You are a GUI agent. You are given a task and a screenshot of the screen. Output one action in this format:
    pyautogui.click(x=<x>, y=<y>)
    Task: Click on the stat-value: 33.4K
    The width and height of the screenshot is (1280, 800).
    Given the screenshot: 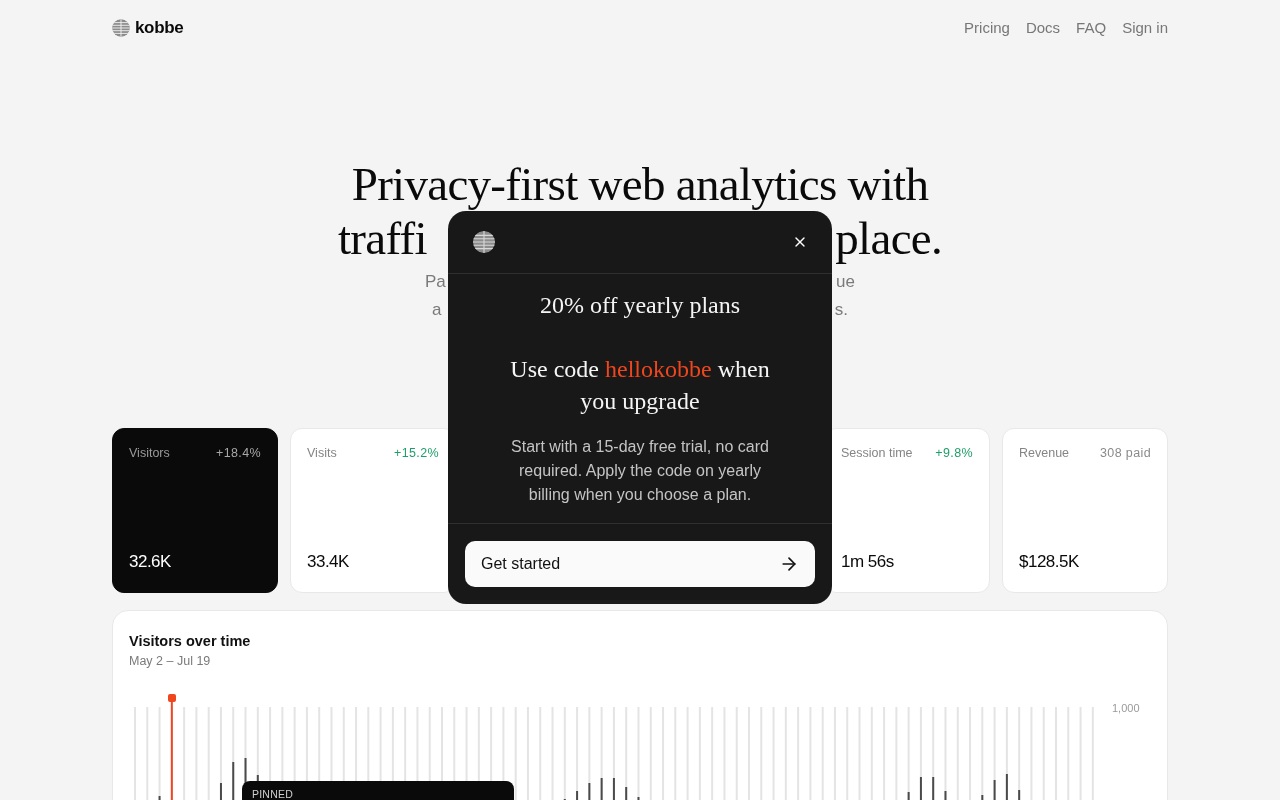 What is the action you would take?
    pyautogui.click(x=328, y=561)
    